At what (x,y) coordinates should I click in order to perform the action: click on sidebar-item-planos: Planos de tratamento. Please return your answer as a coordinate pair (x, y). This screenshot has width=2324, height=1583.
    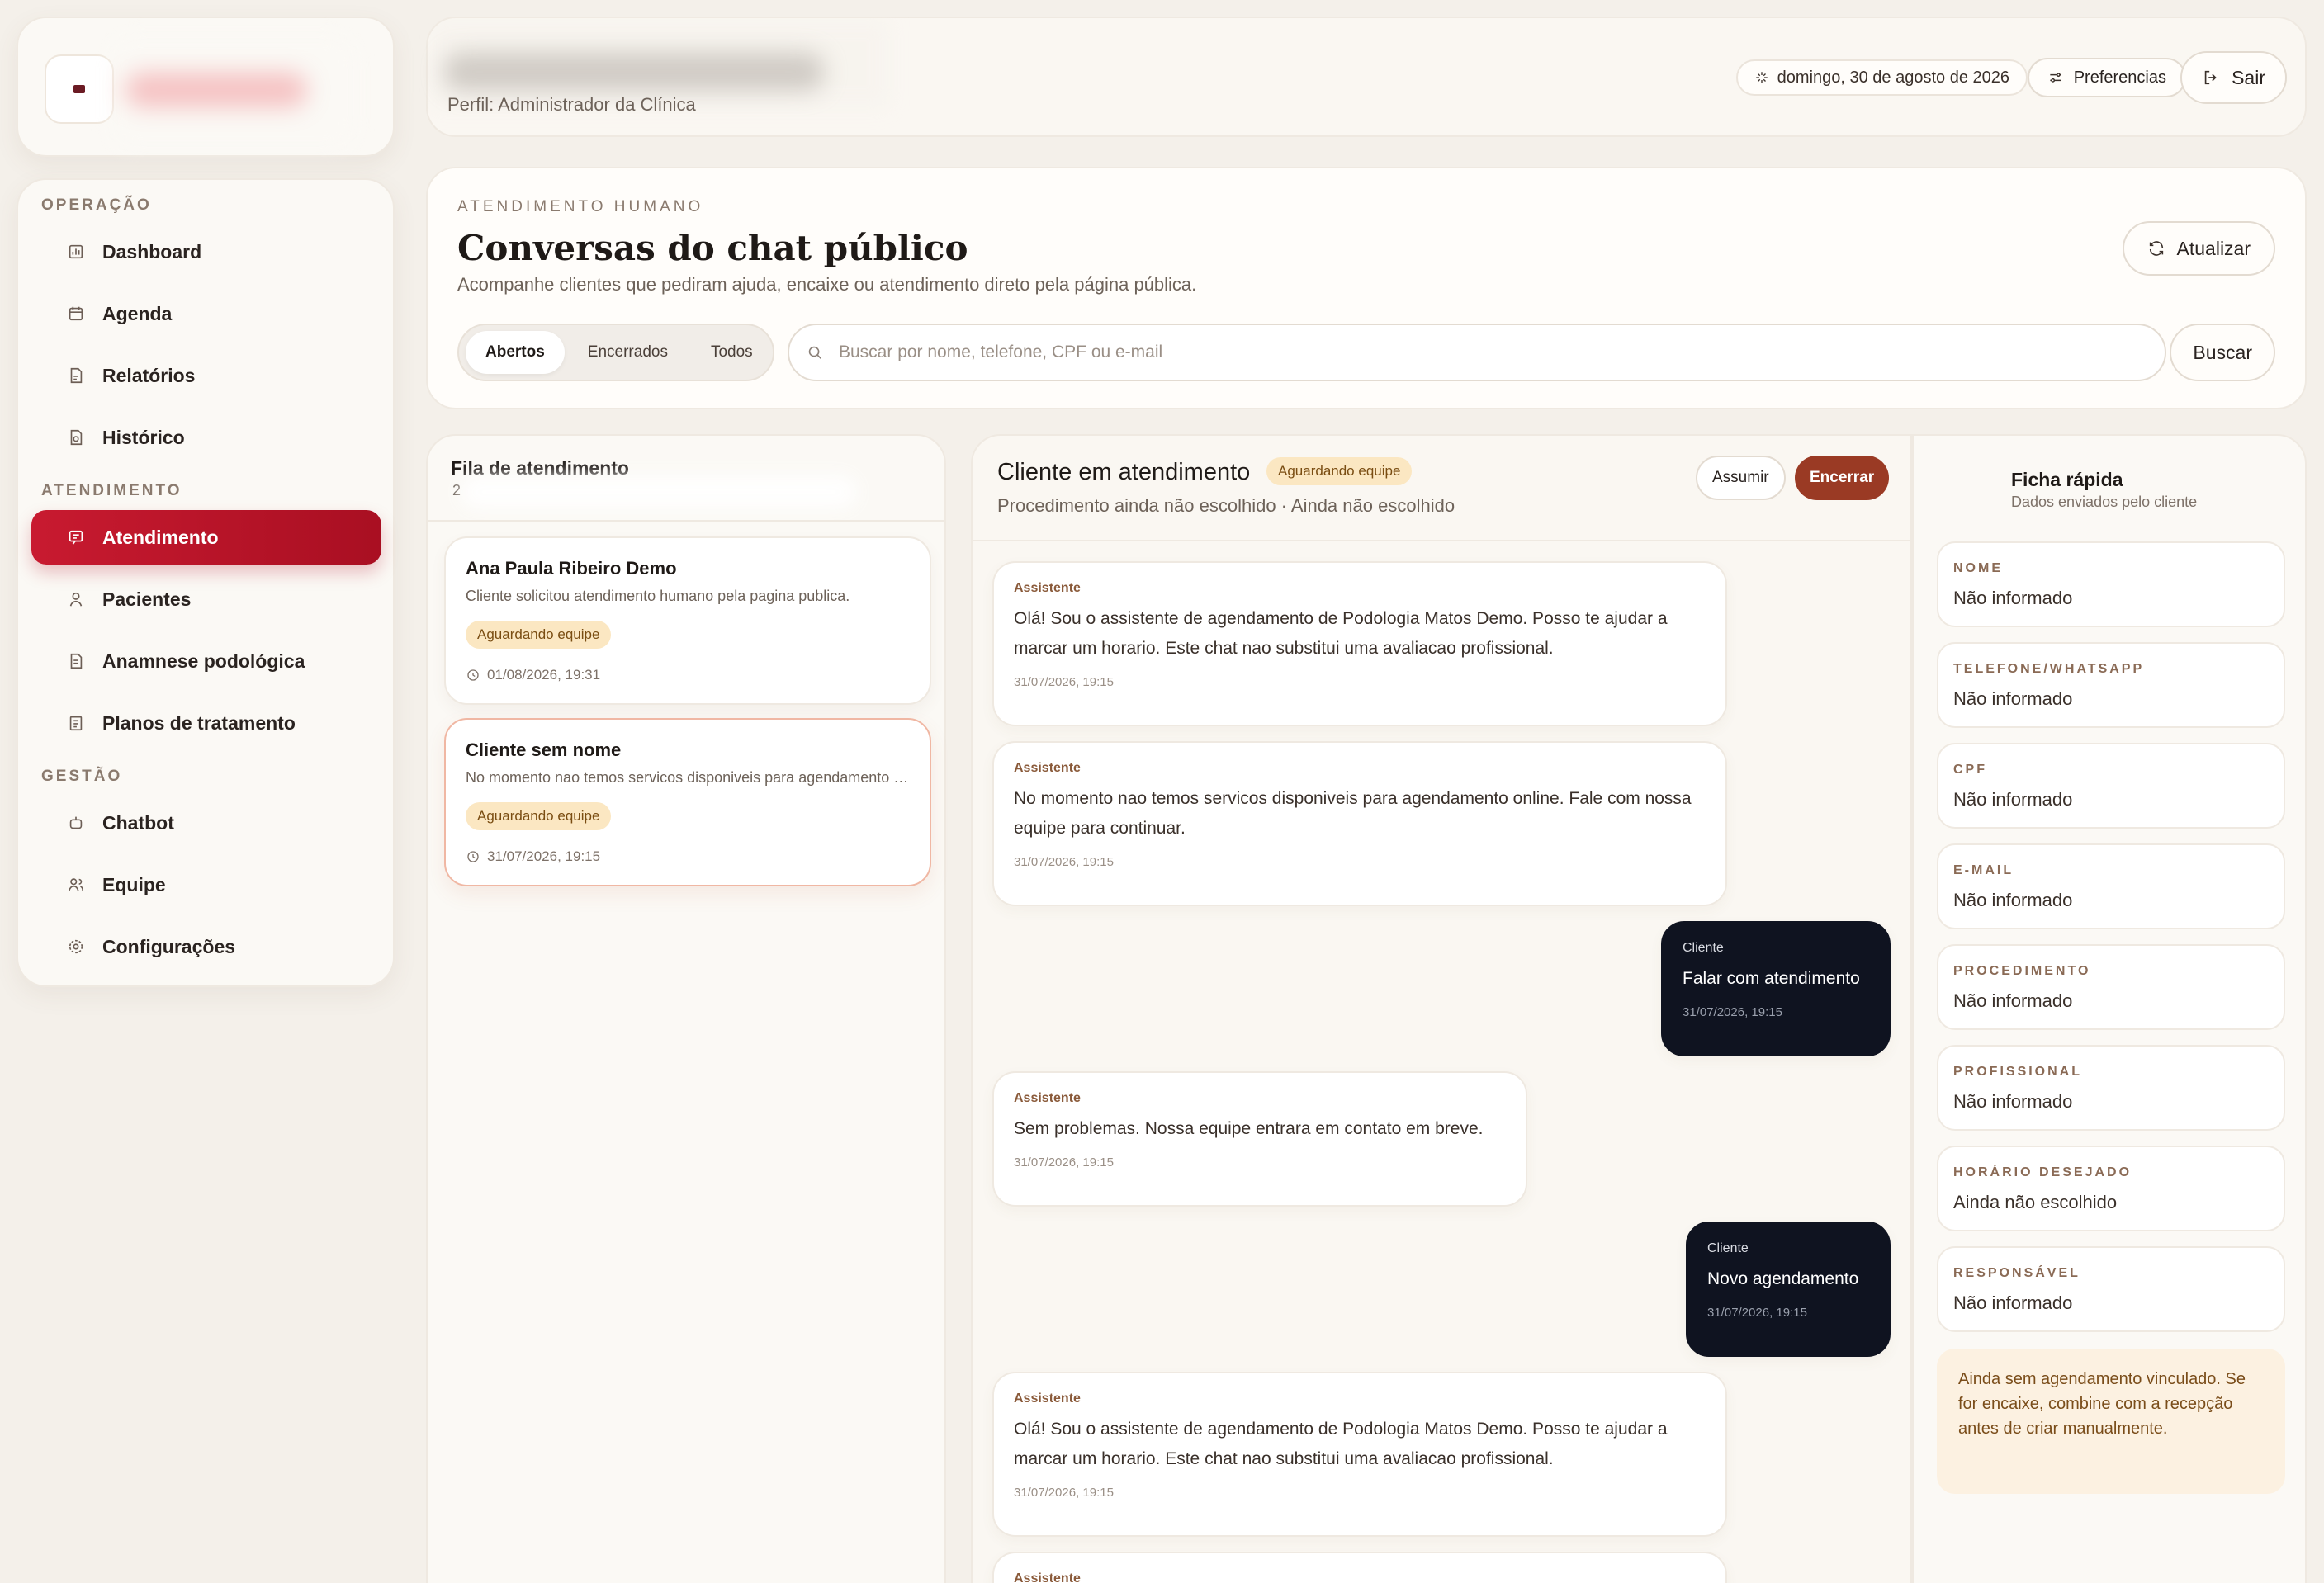
    Looking at the image, I should click on (206, 723).